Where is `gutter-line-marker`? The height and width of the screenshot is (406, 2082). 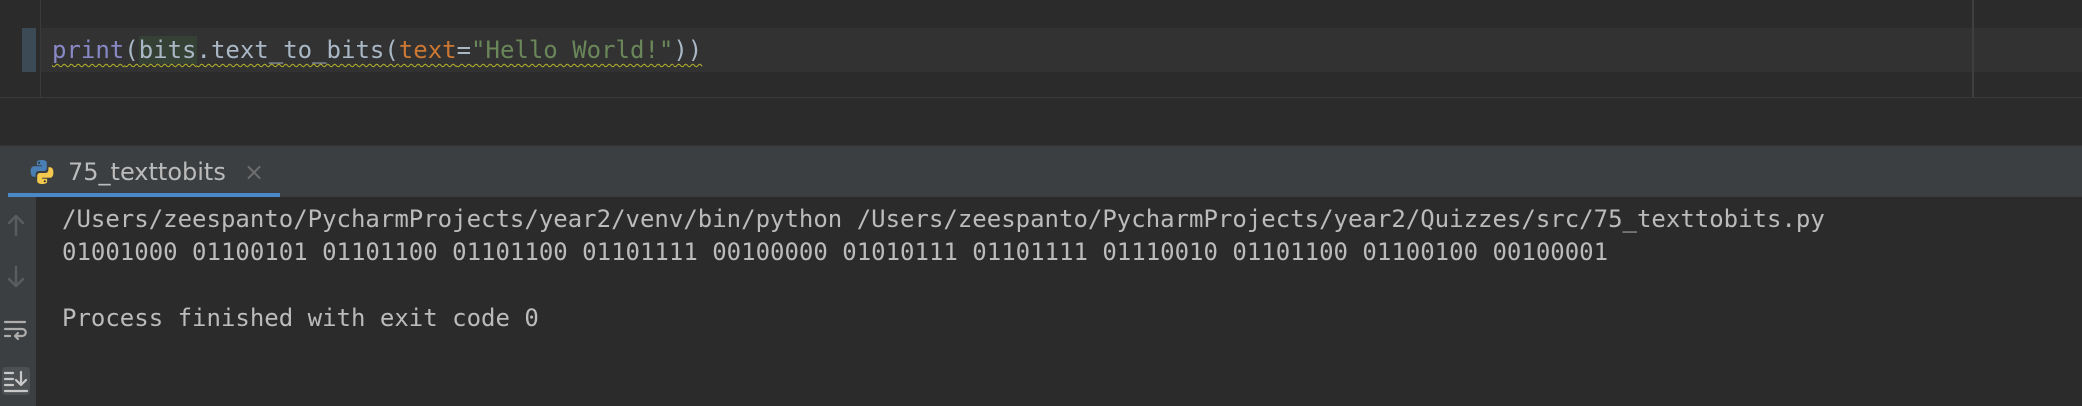 gutter-line-marker is located at coordinates (29, 50).